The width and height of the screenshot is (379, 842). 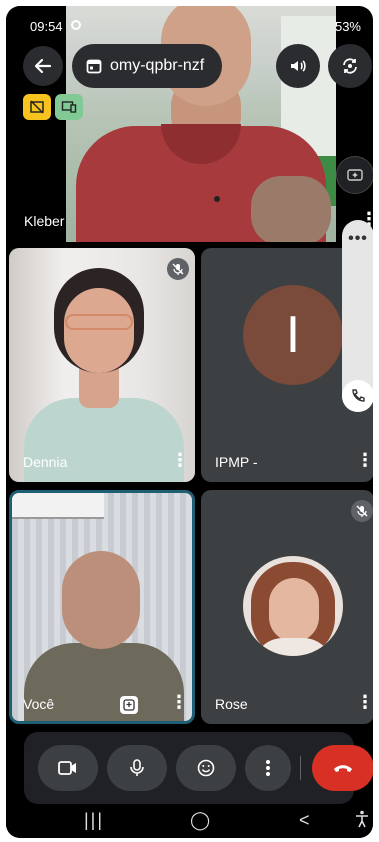 I want to click on main-video-left-bg, so click(x=36, y=124).